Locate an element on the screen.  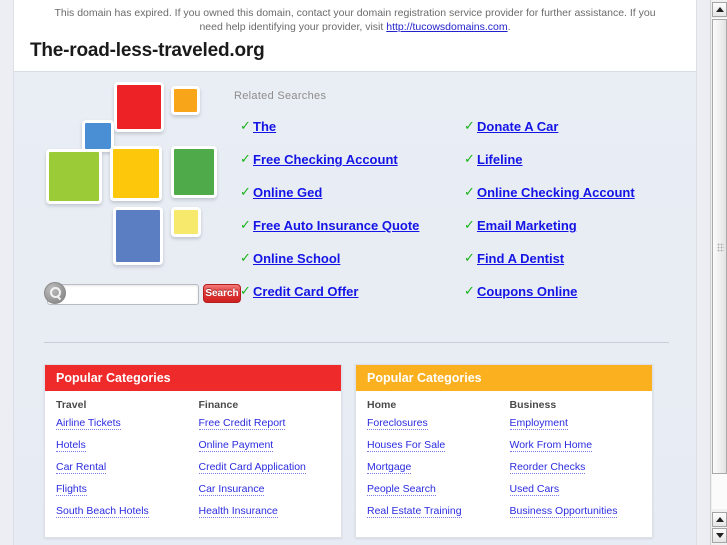
category-link: Free Credit Report is located at coordinates (242, 423).